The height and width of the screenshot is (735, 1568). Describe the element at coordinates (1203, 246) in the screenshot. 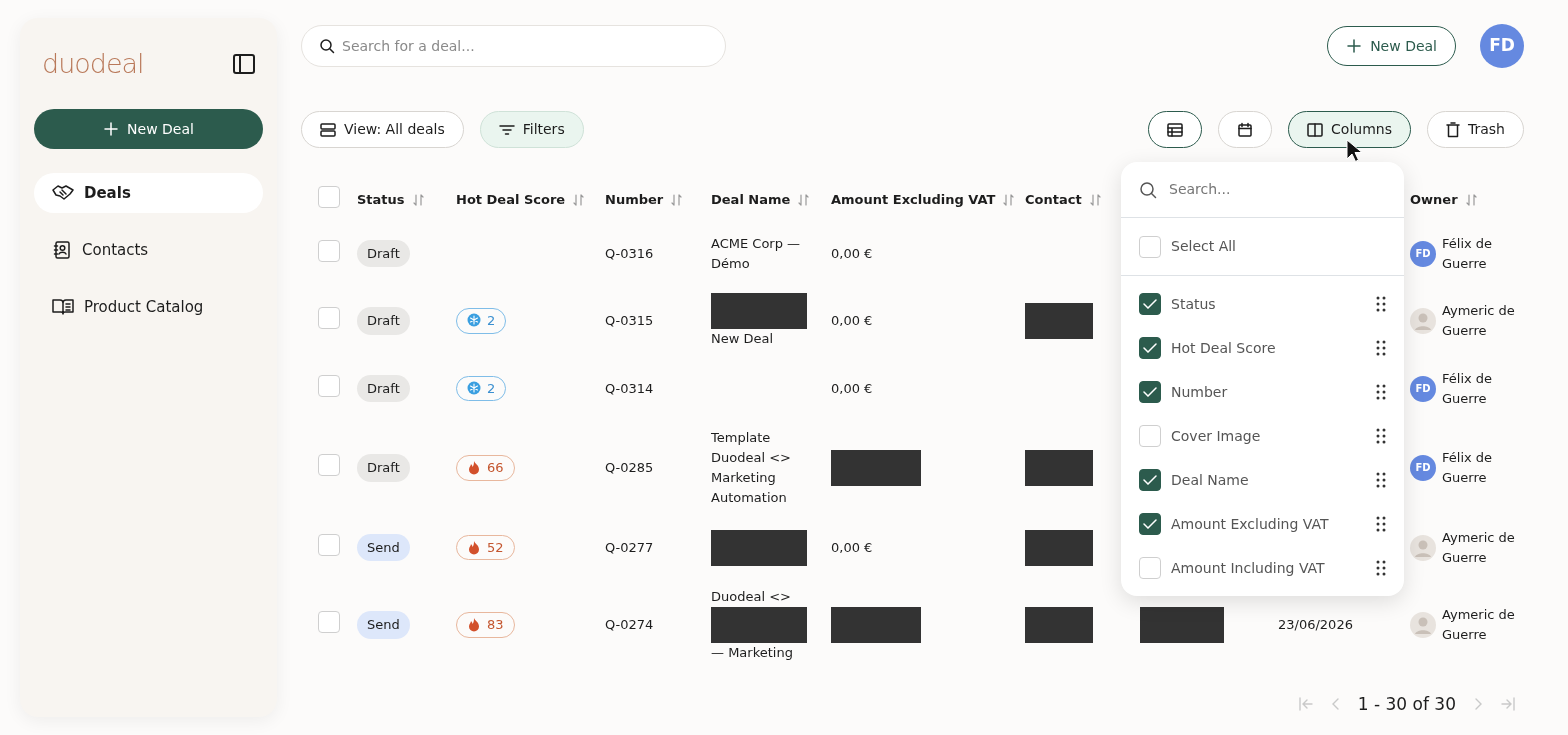

I see `checkbox-label: Select All` at that location.